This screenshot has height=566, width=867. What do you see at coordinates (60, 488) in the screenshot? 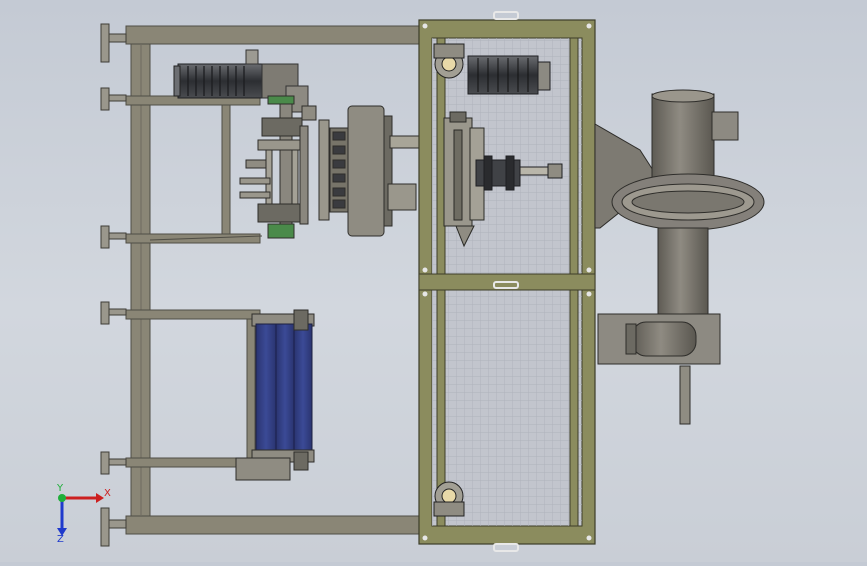
I see `triad-y-label: Y` at bounding box center [60, 488].